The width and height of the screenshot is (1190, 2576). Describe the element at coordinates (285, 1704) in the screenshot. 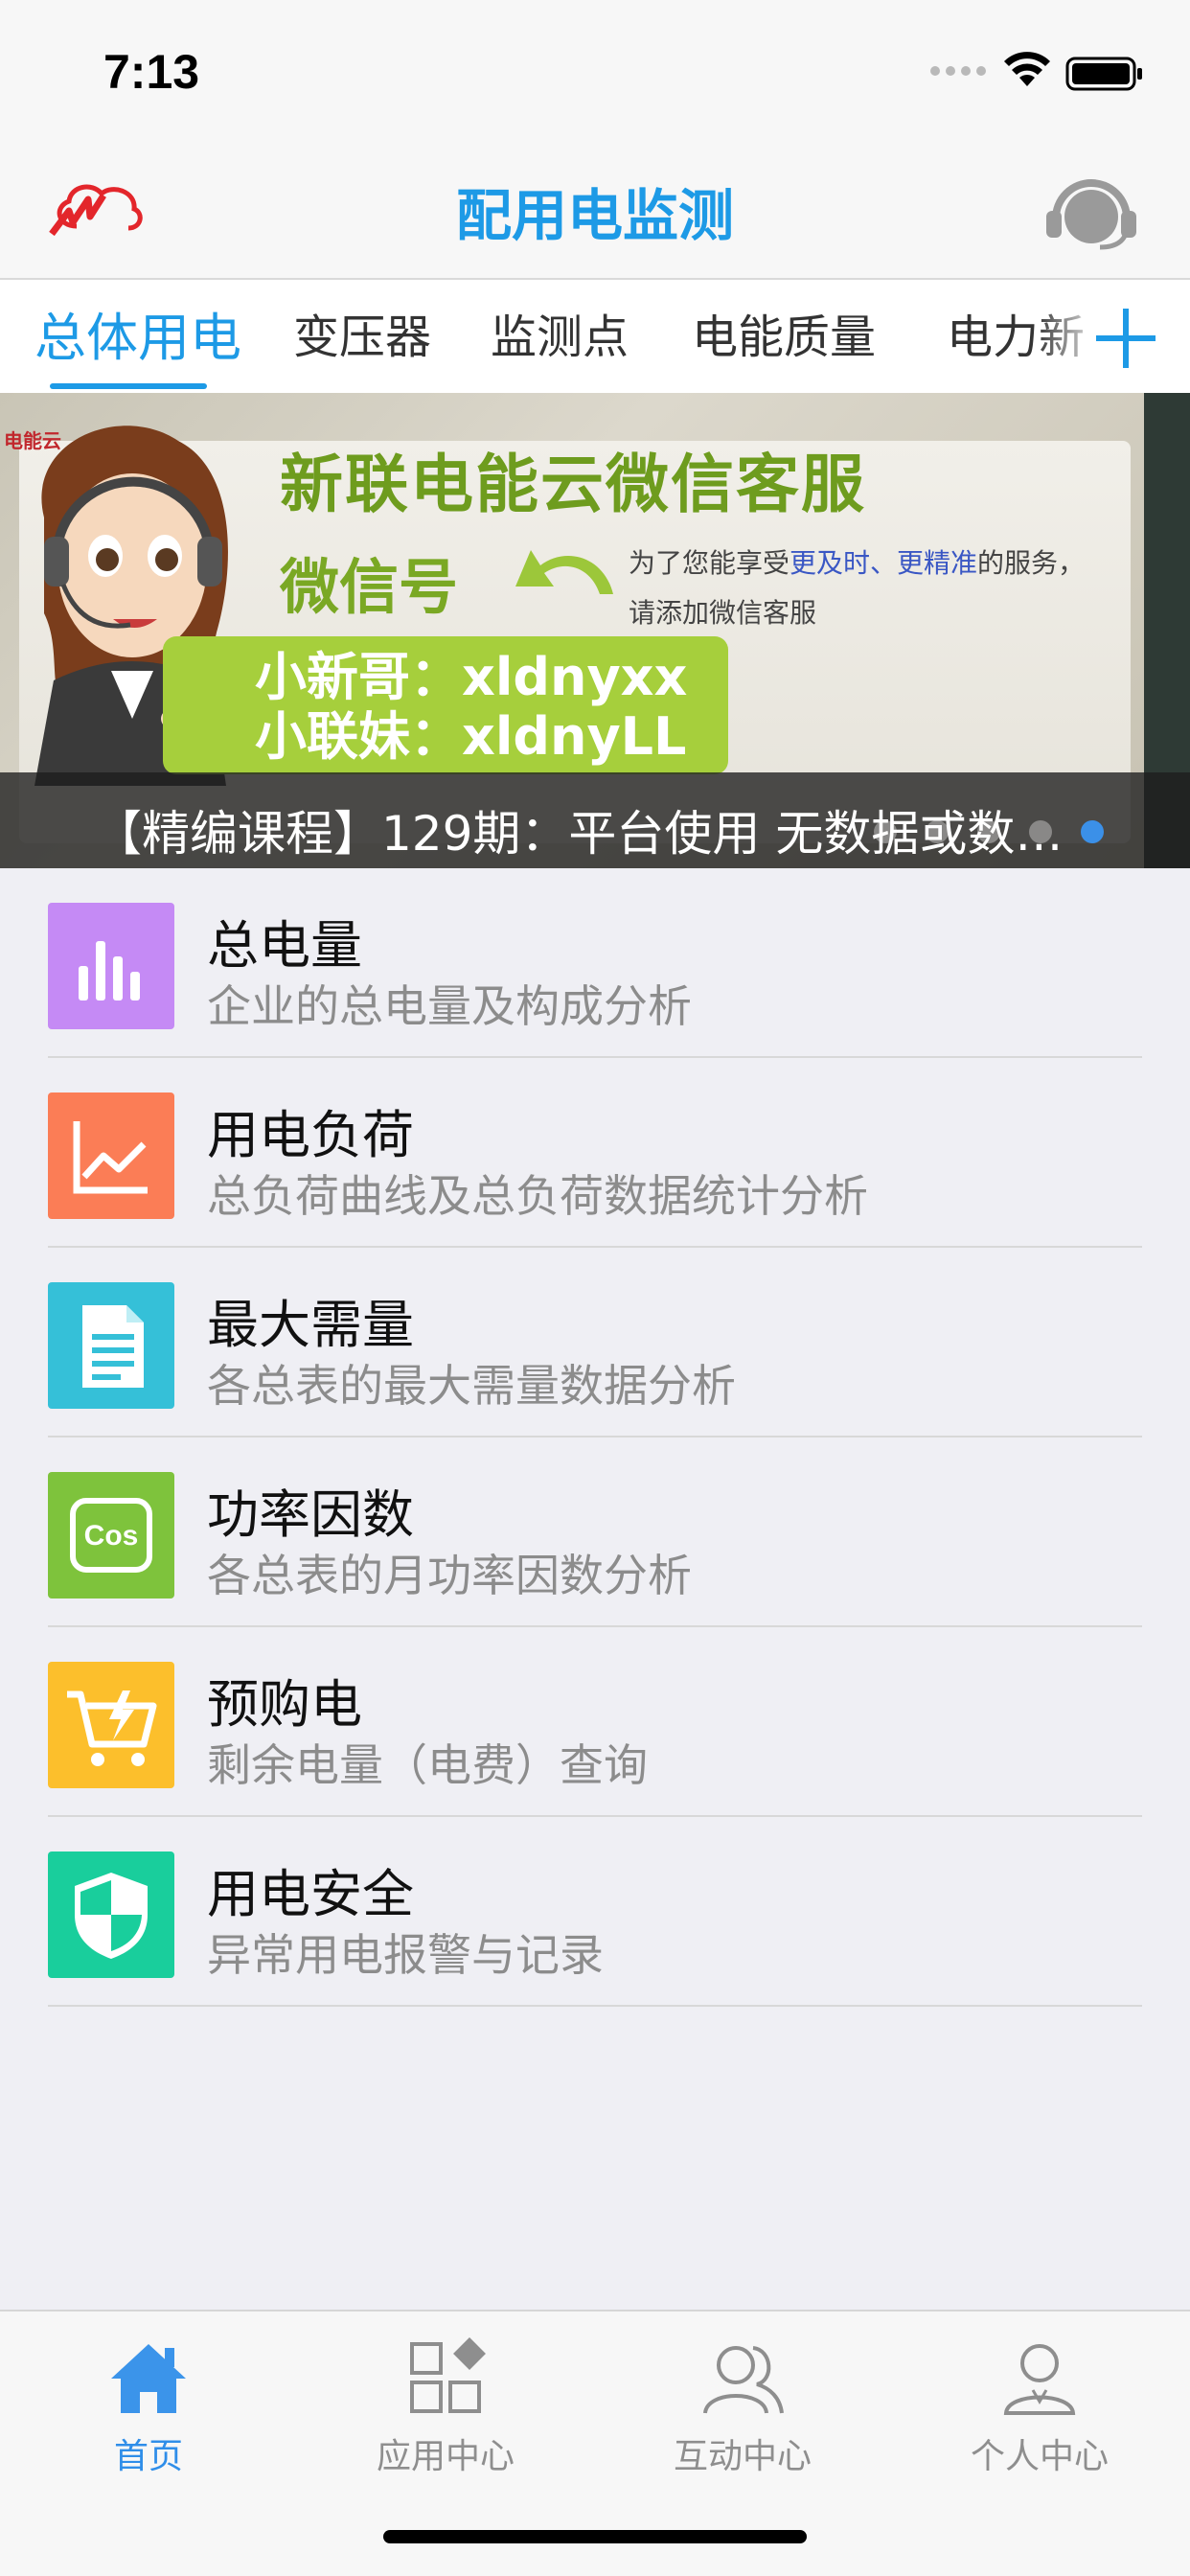

I see `menu-item-title: 预购电` at that location.